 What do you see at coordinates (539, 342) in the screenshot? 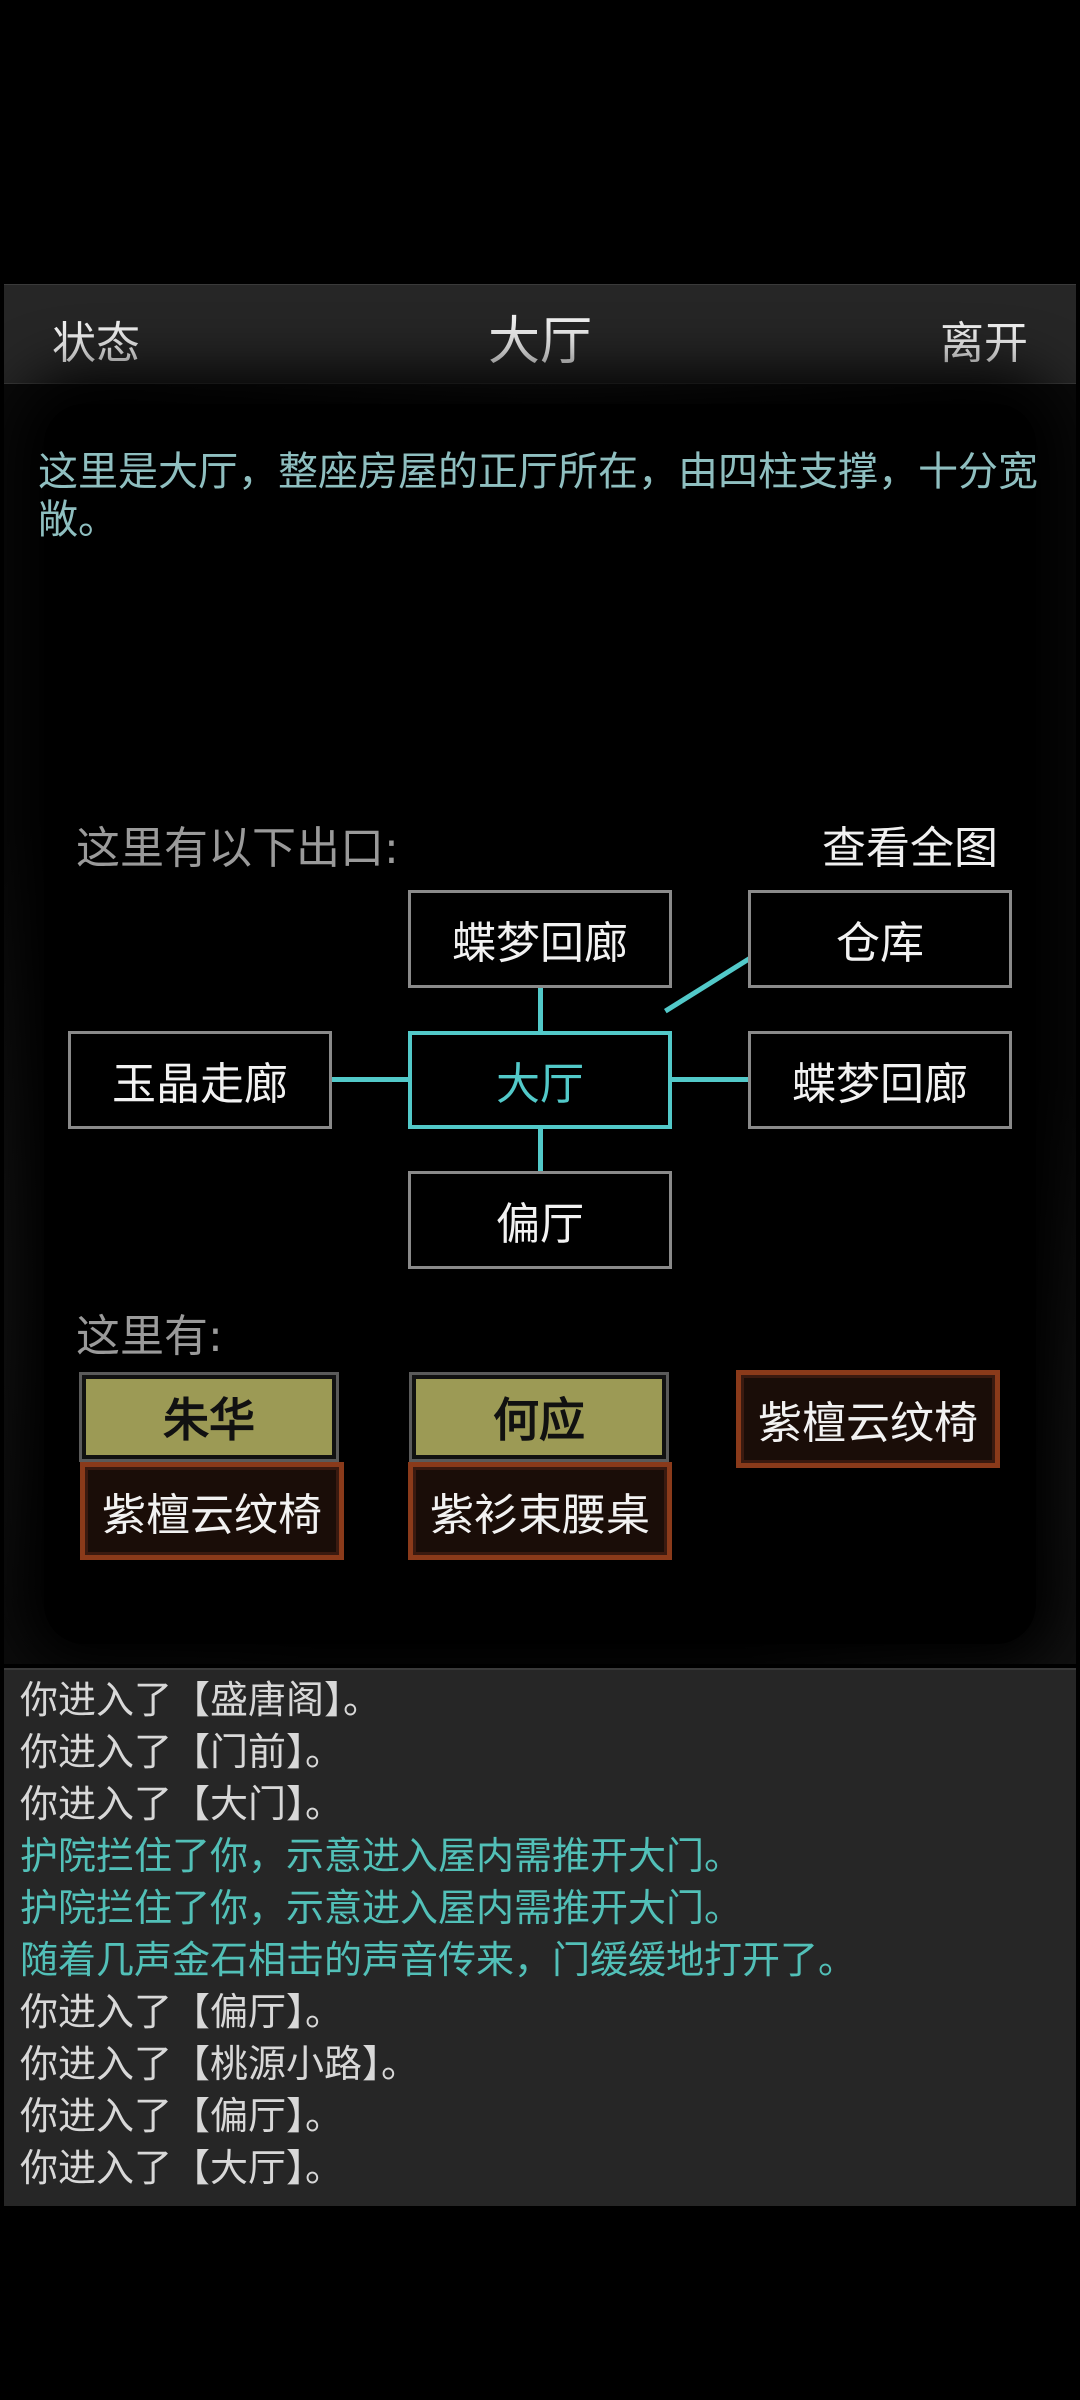
I see `room-title: 大厅` at bounding box center [539, 342].